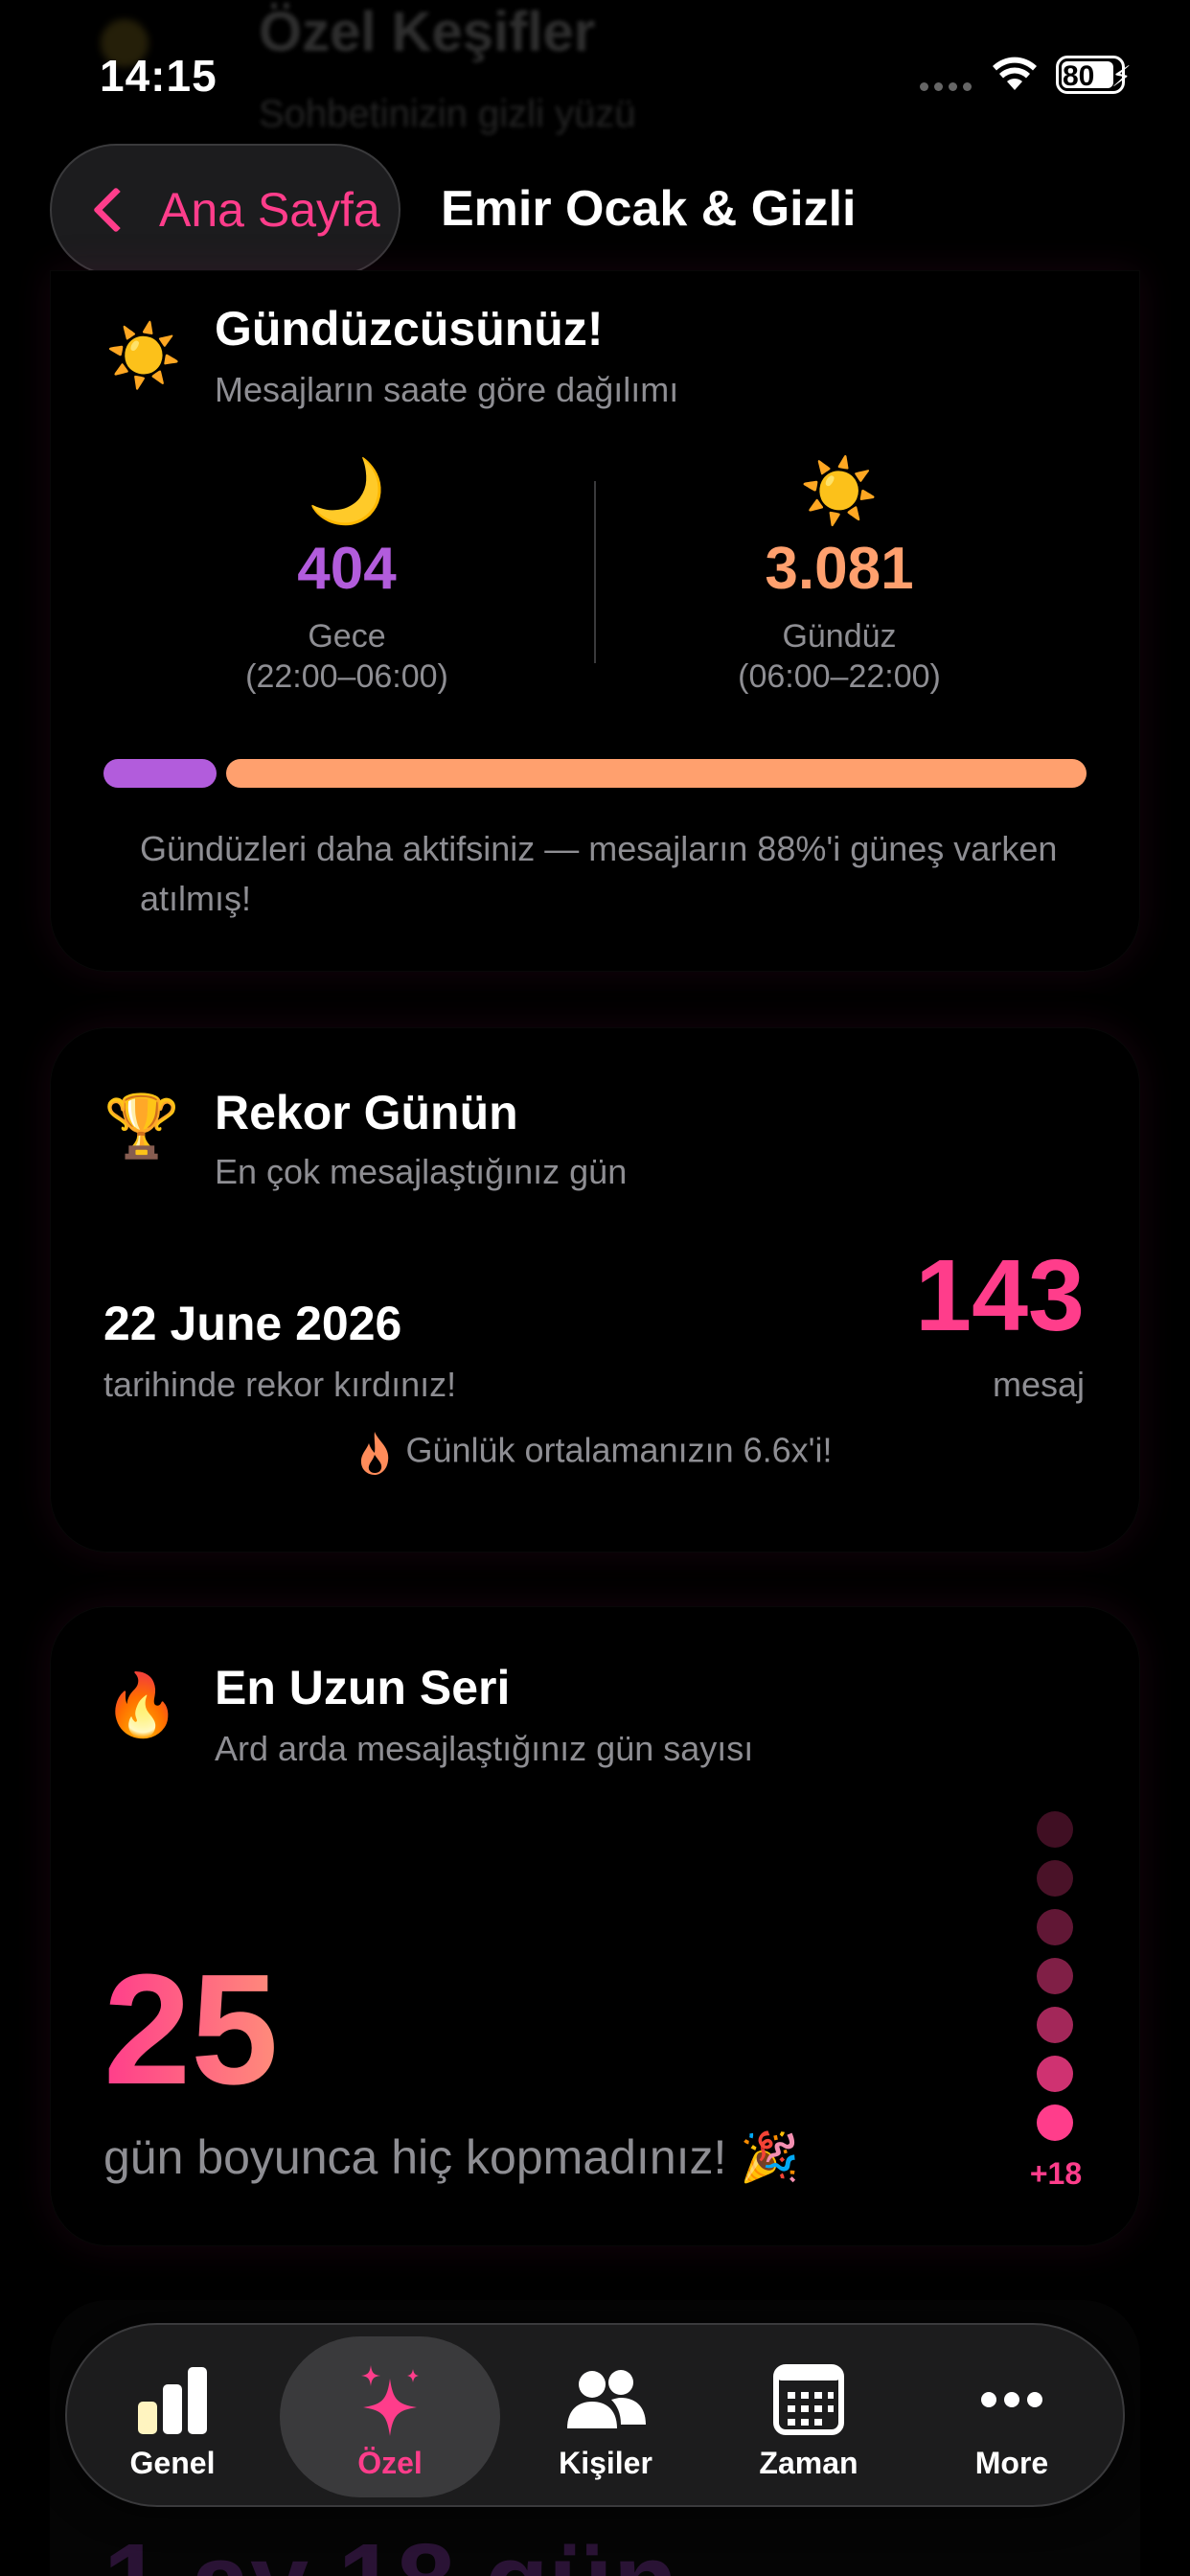 This screenshot has width=1190, height=2576. What do you see at coordinates (946, 86) in the screenshot?
I see `cellular-signal-icon` at bounding box center [946, 86].